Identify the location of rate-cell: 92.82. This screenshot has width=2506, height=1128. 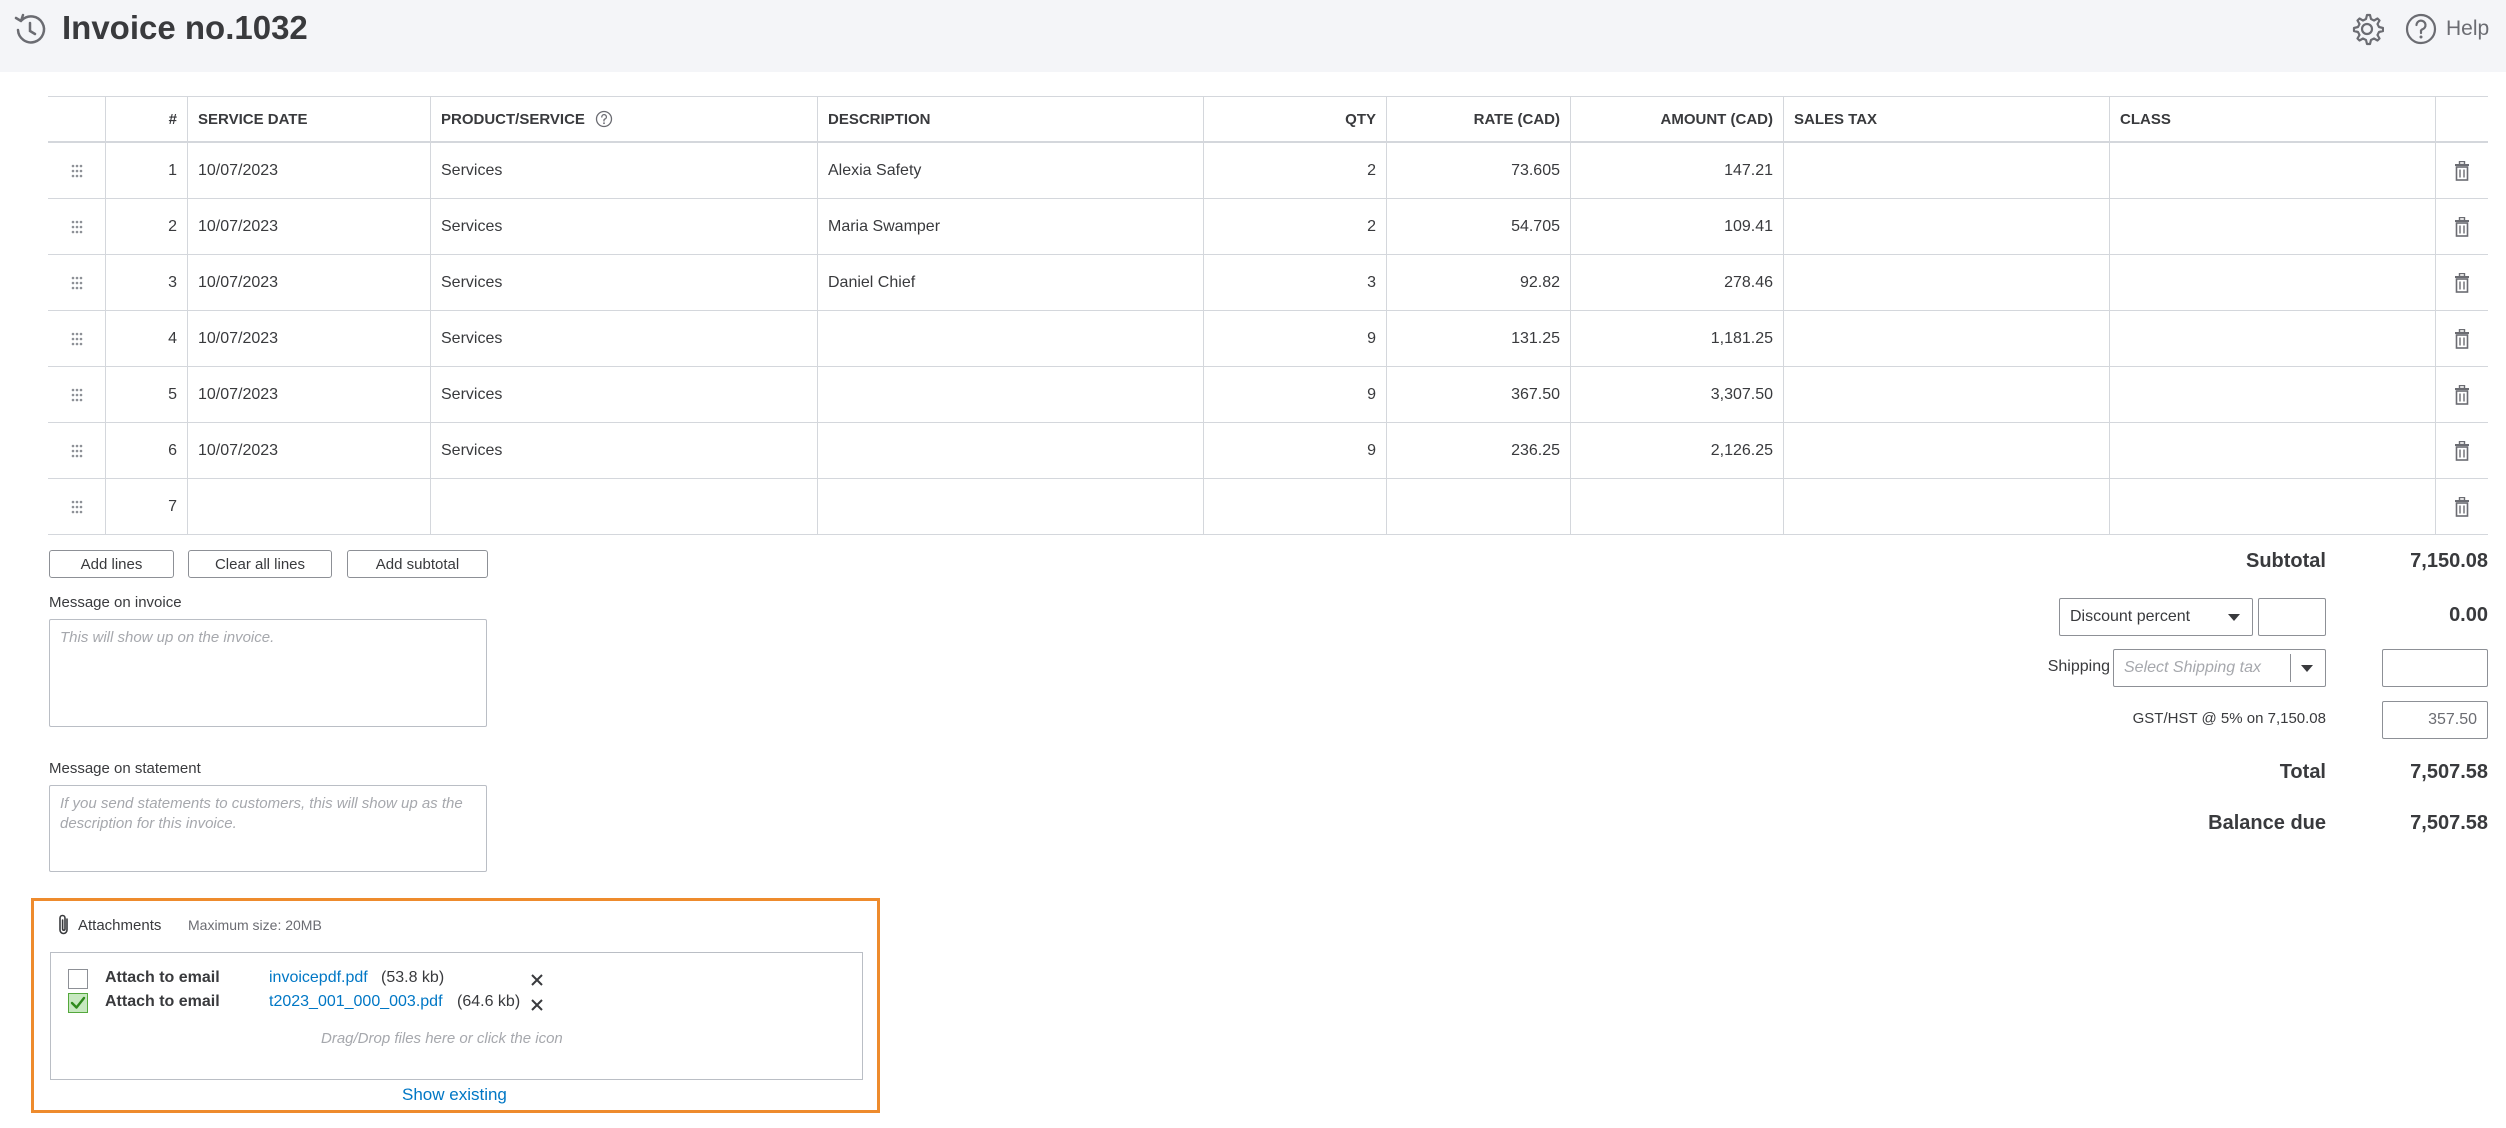
(1478, 282).